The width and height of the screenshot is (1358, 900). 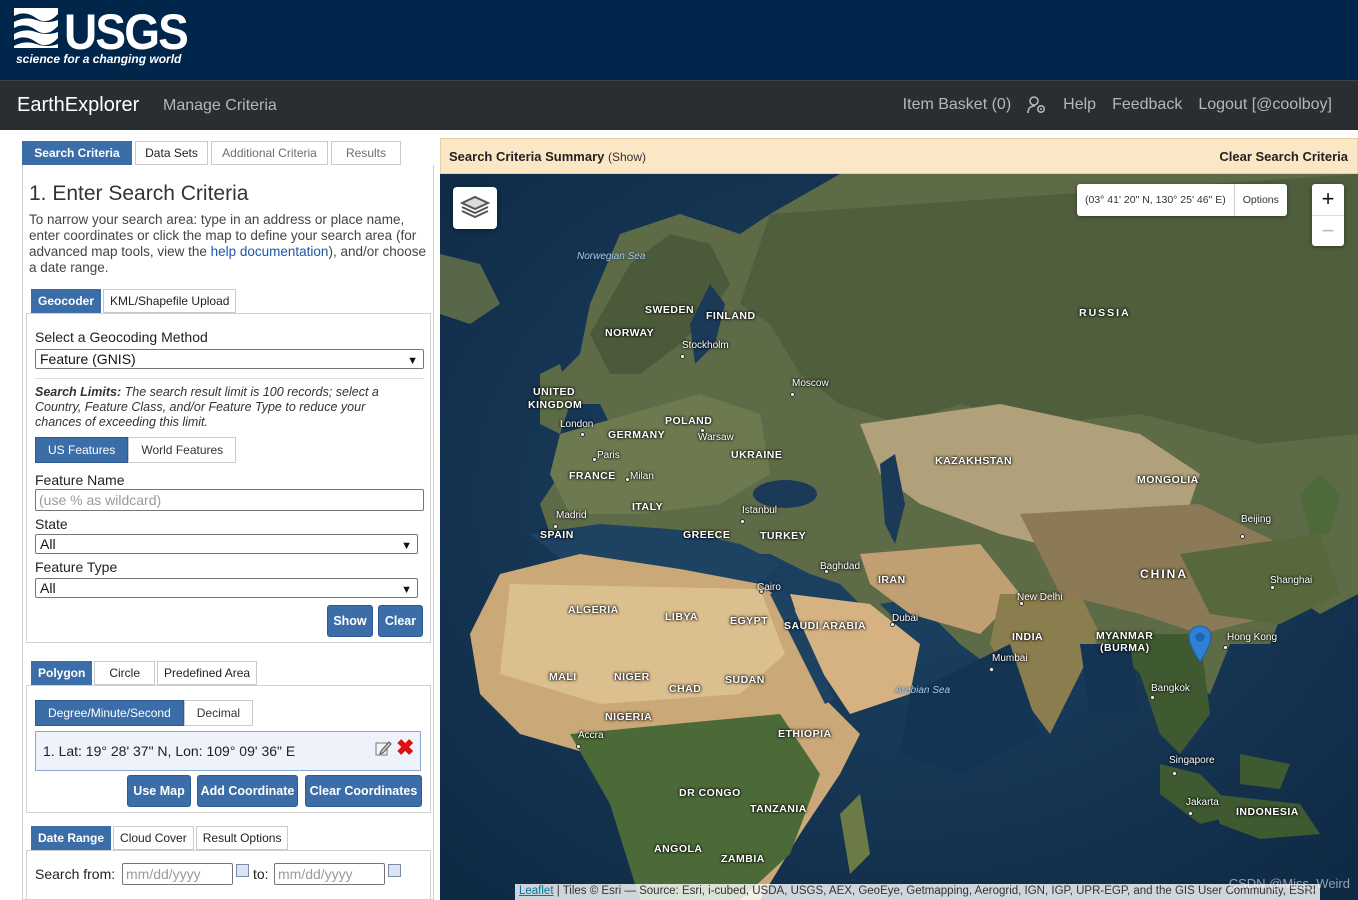 I want to click on tab-cloud-cover: Cloud Cover, so click(x=153, y=838).